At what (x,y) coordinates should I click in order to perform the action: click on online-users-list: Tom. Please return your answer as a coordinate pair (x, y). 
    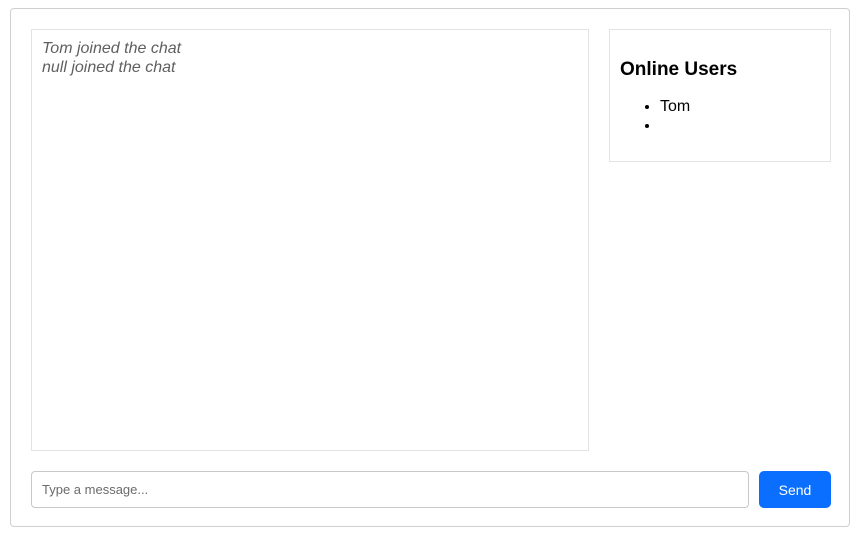
    Looking at the image, I should click on (720, 116).